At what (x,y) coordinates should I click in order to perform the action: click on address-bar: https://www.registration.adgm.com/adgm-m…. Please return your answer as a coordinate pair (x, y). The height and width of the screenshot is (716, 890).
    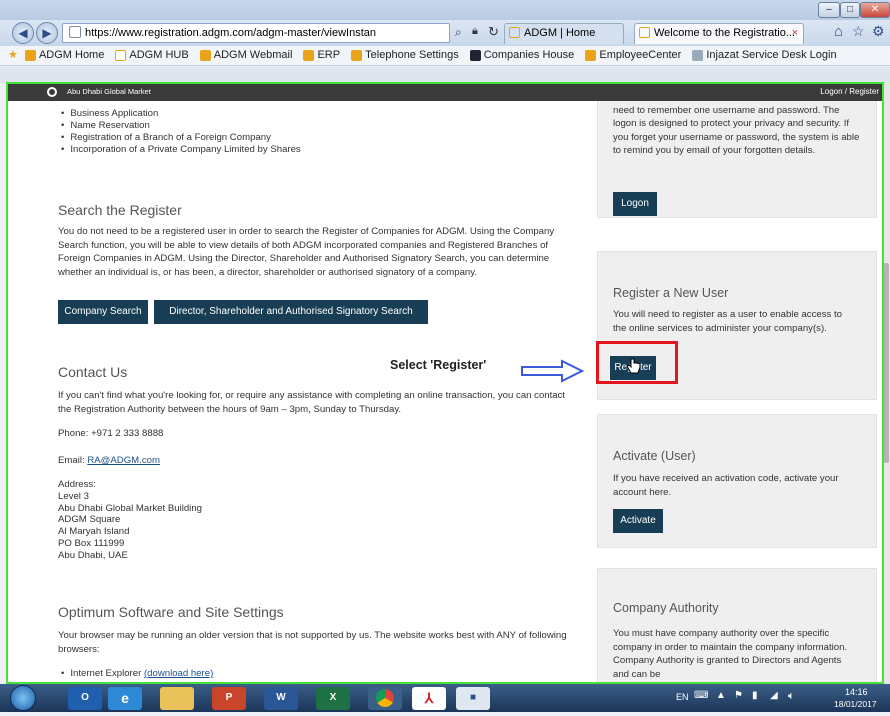
    Looking at the image, I should click on (256, 33).